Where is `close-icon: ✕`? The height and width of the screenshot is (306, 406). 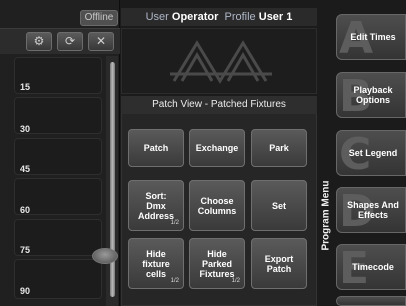
close-icon: ✕ is located at coordinates (101, 41).